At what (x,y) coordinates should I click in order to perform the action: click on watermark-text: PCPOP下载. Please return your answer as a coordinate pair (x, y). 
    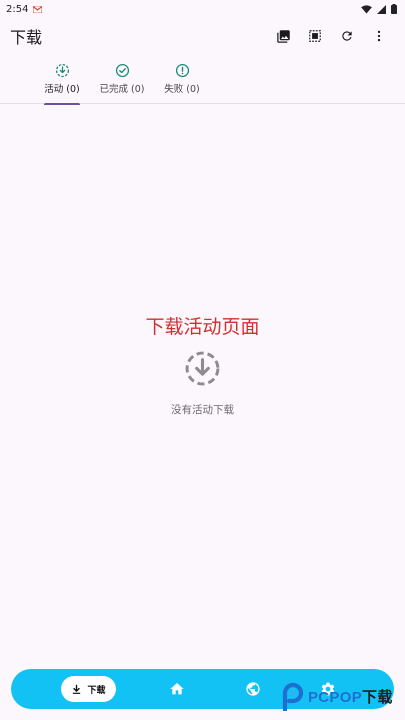
    Looking at the image, I should click on (350, 696).